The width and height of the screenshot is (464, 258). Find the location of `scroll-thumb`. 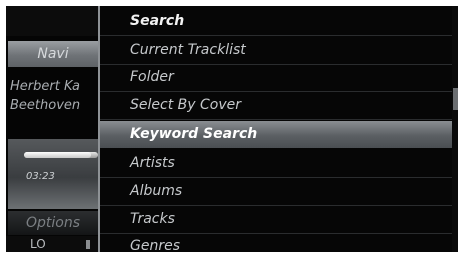

scroll-thumb is located at coordinates (455, 99).